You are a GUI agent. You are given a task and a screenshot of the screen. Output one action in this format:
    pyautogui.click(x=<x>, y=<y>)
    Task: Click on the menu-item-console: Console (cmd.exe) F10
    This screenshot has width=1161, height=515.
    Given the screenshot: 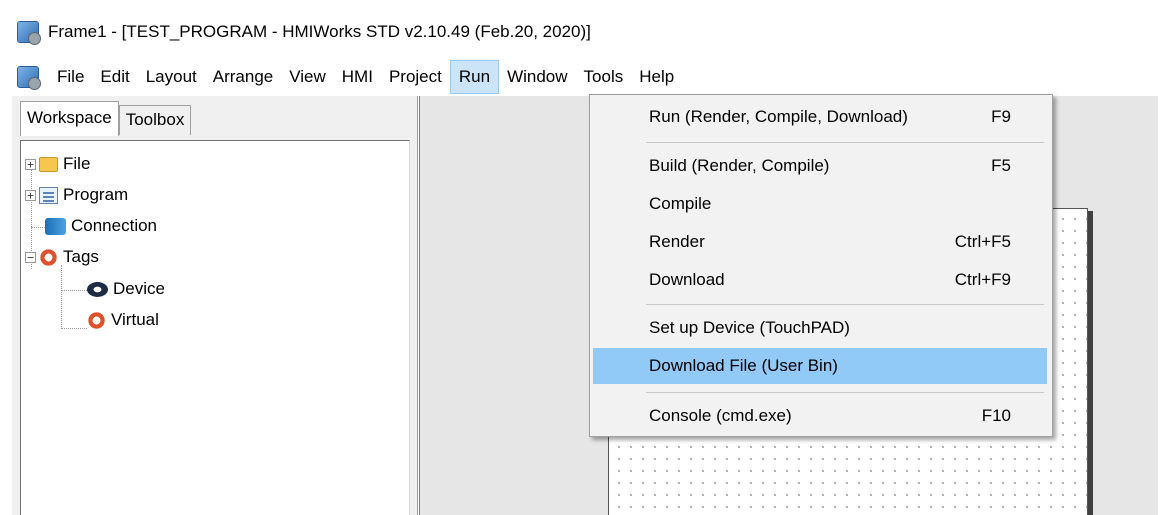 What is the action you would take?
    pyautogui.click(x=820, y=416)
    